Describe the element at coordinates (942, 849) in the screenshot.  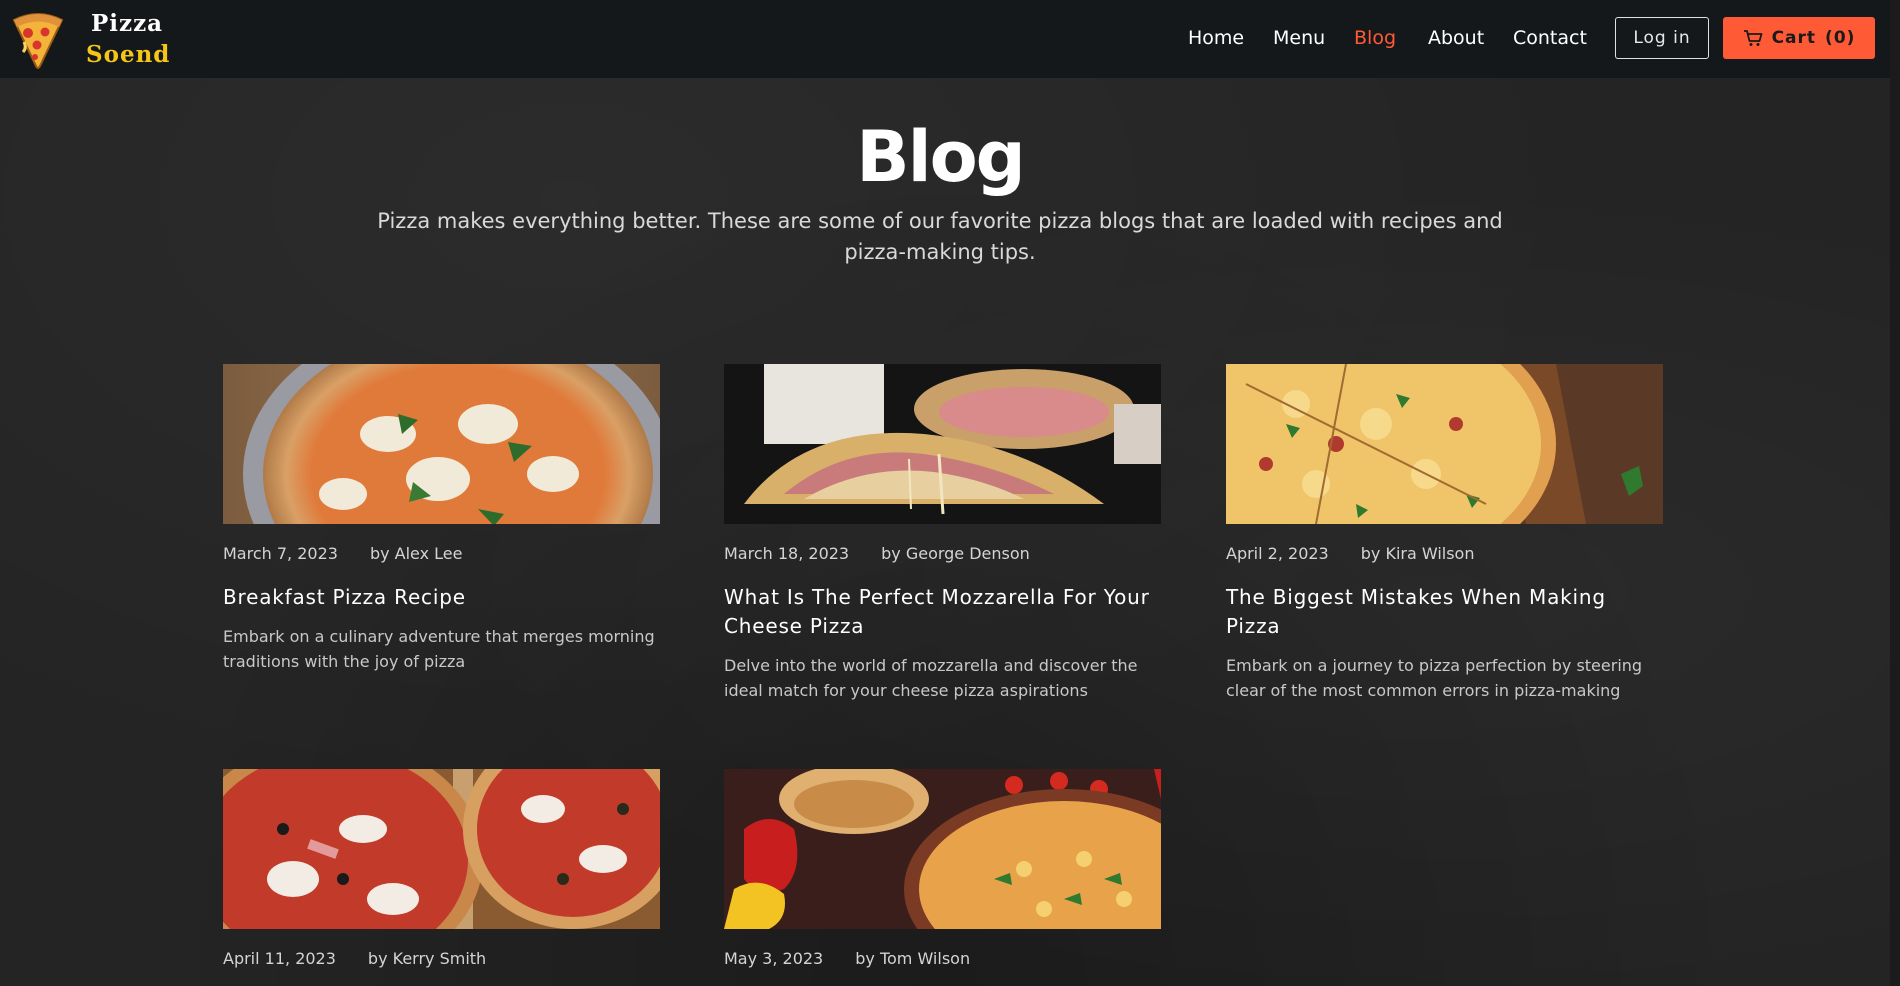
I see `post-image-peppers-pizza` at that location.